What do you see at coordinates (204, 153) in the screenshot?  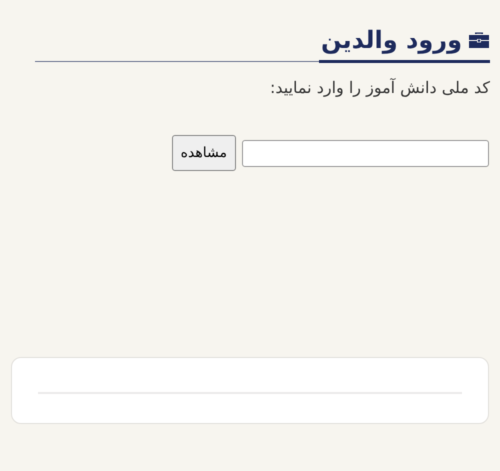 I see `view-button: مشاهده` at bounding box center [204, 153].